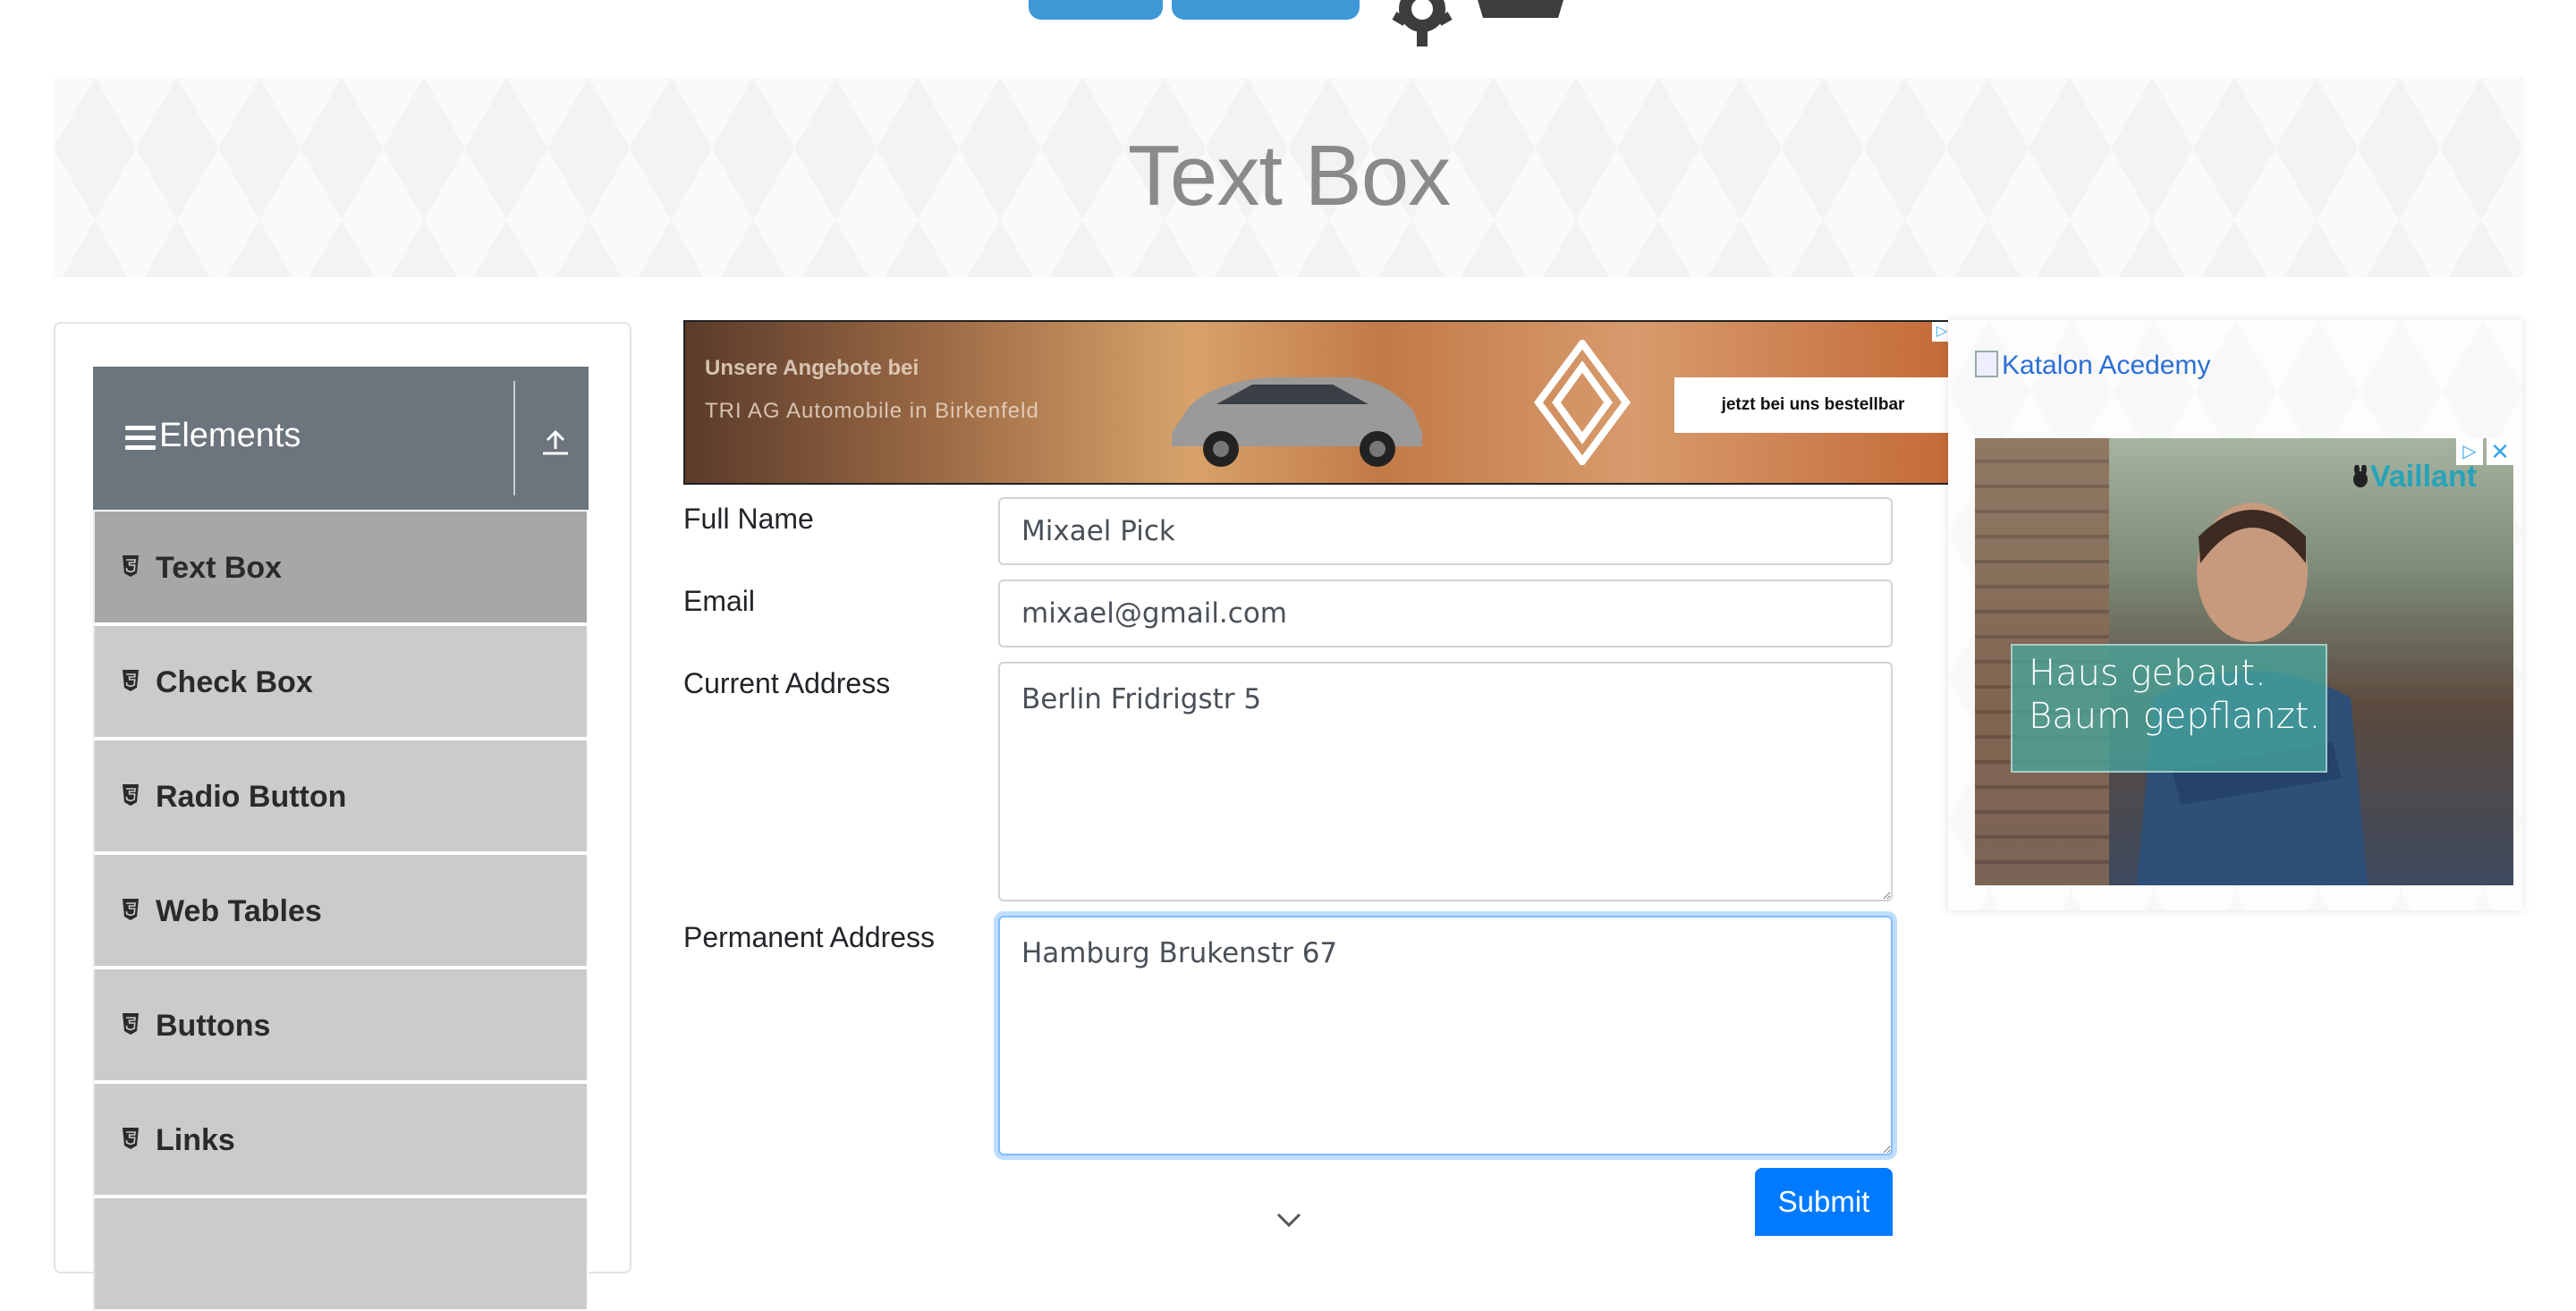  I want to click on collapse-arrow-icon, so click(555, 441).